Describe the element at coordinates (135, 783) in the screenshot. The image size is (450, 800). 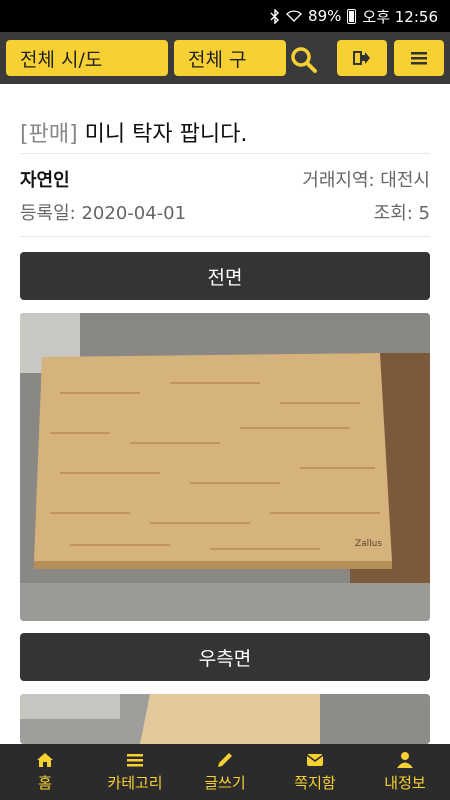
I see `tab-category-label: 카테고리` at that location.